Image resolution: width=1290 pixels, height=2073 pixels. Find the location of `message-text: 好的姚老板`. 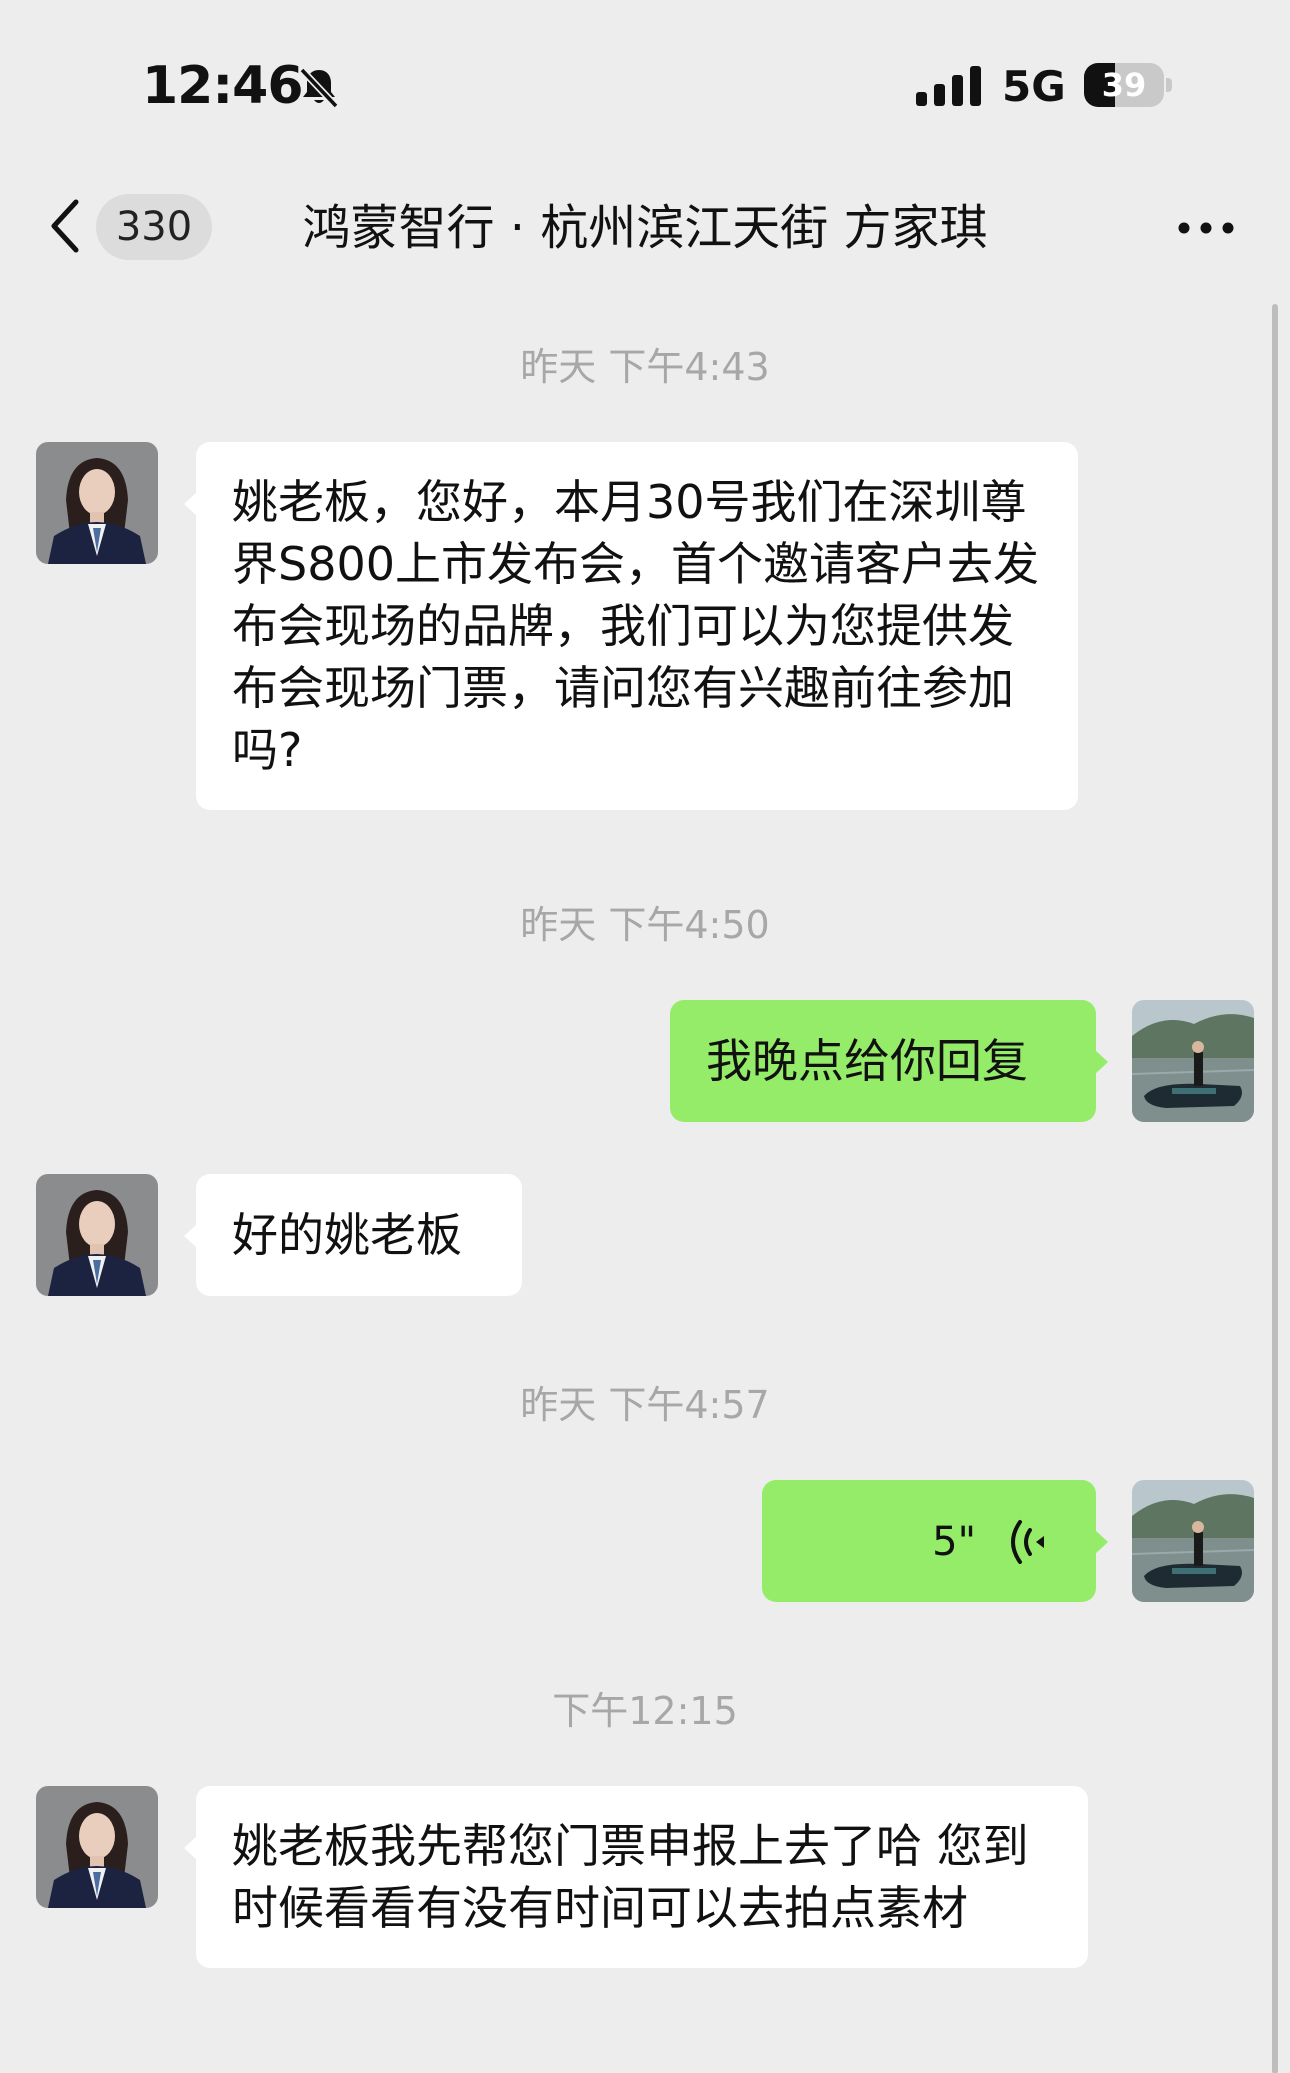

message-text: 好的姚老板 is located at coordinates (347, 1235).